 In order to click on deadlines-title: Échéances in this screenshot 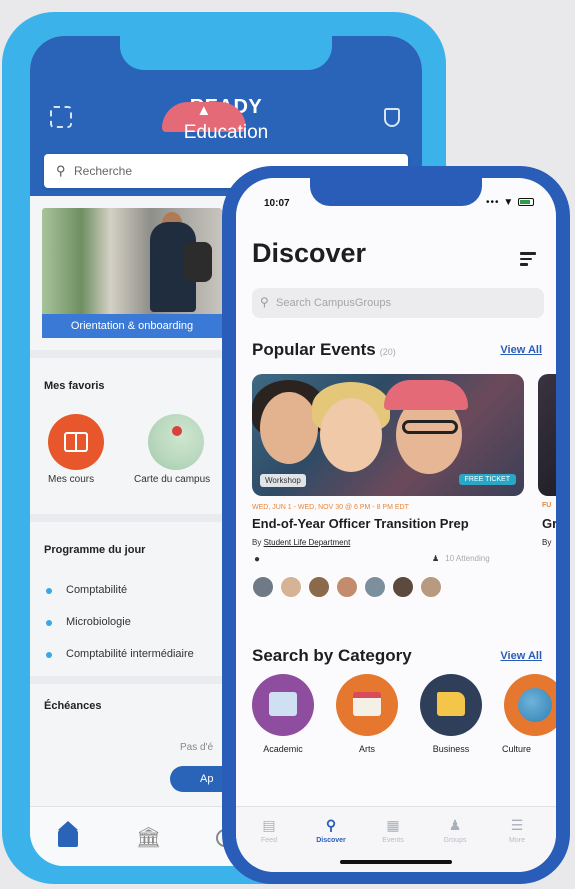, I will do `click(73, 706)`.